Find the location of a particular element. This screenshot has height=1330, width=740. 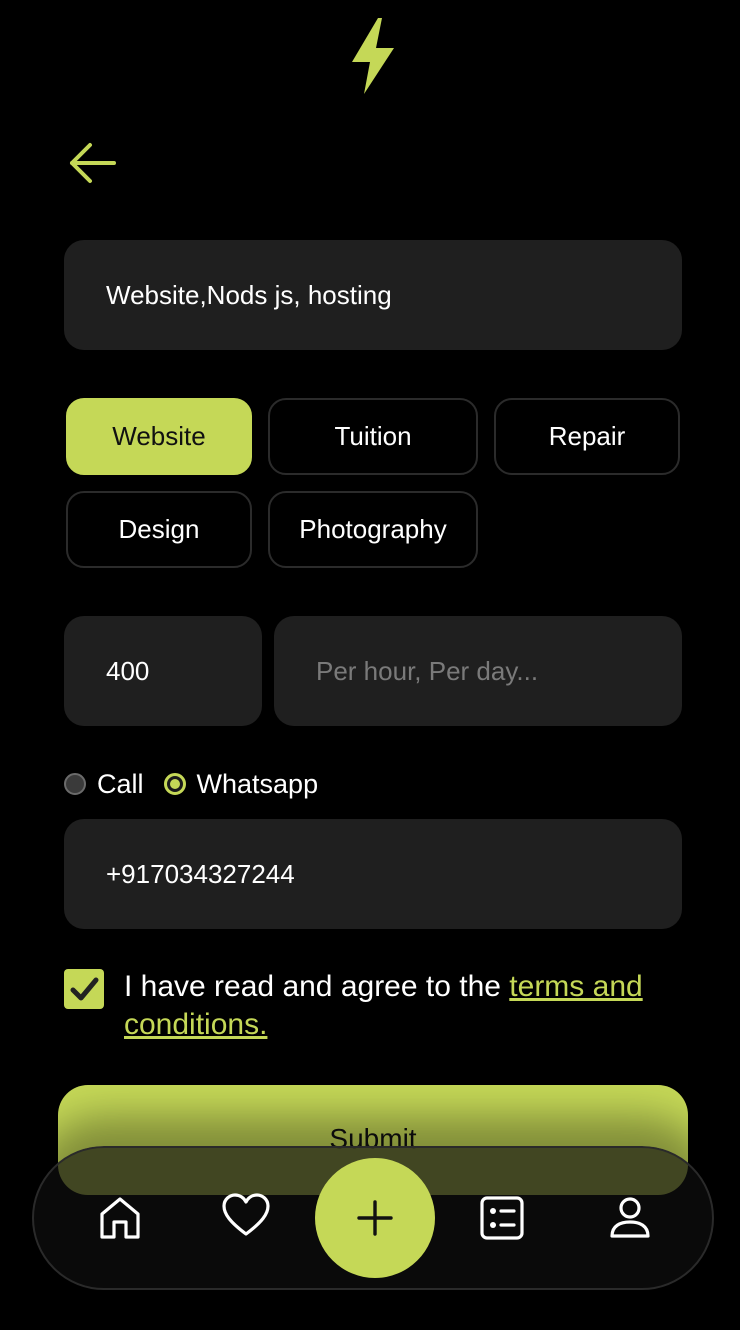

user-icon is located at coordinates (630, 1218).